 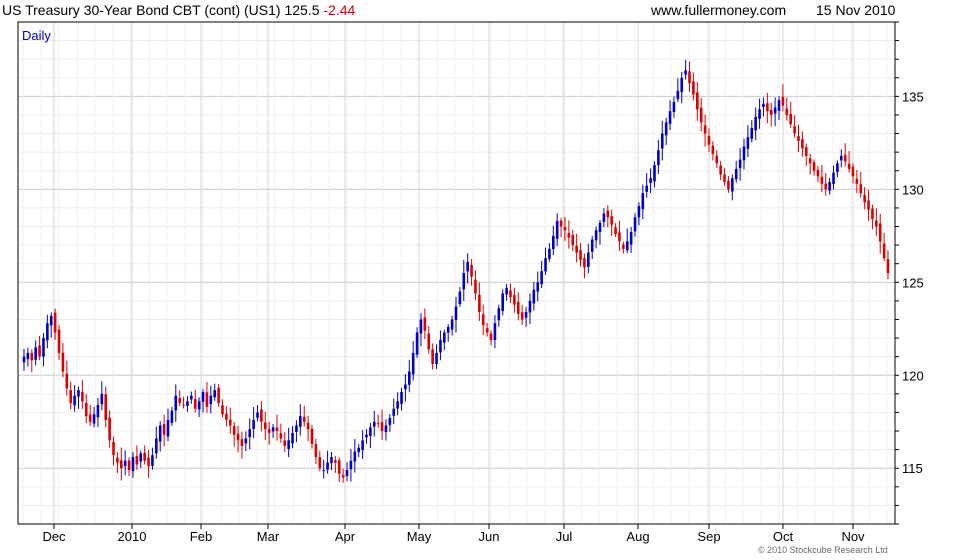 I want to click on y-tick-label: 120, so click(x=913, y=375).